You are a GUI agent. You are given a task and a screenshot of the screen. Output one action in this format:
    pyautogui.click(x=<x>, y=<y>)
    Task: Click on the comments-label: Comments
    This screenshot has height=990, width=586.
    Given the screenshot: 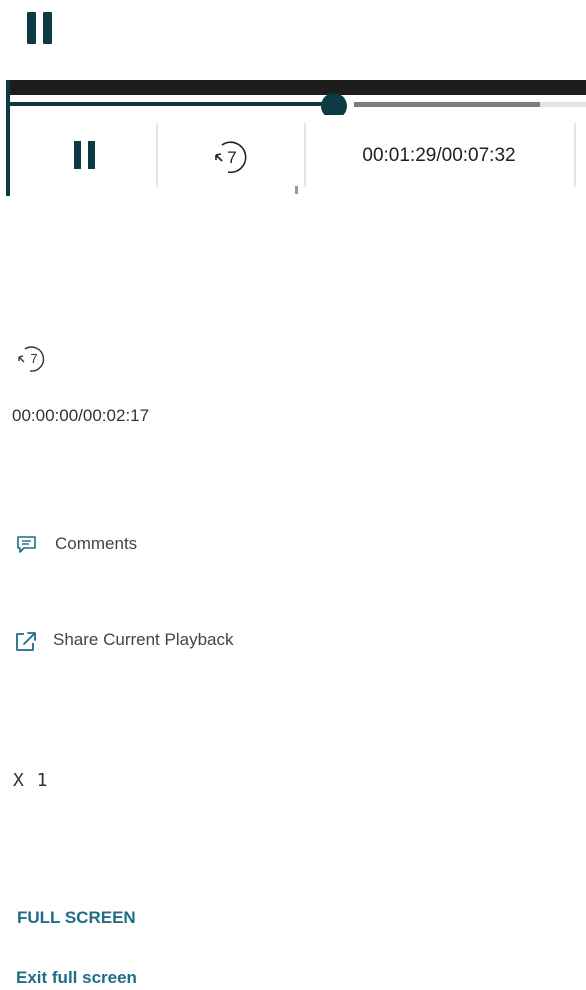 What is the action you would take?
    pyautogui.click(x=96, y=543)
    